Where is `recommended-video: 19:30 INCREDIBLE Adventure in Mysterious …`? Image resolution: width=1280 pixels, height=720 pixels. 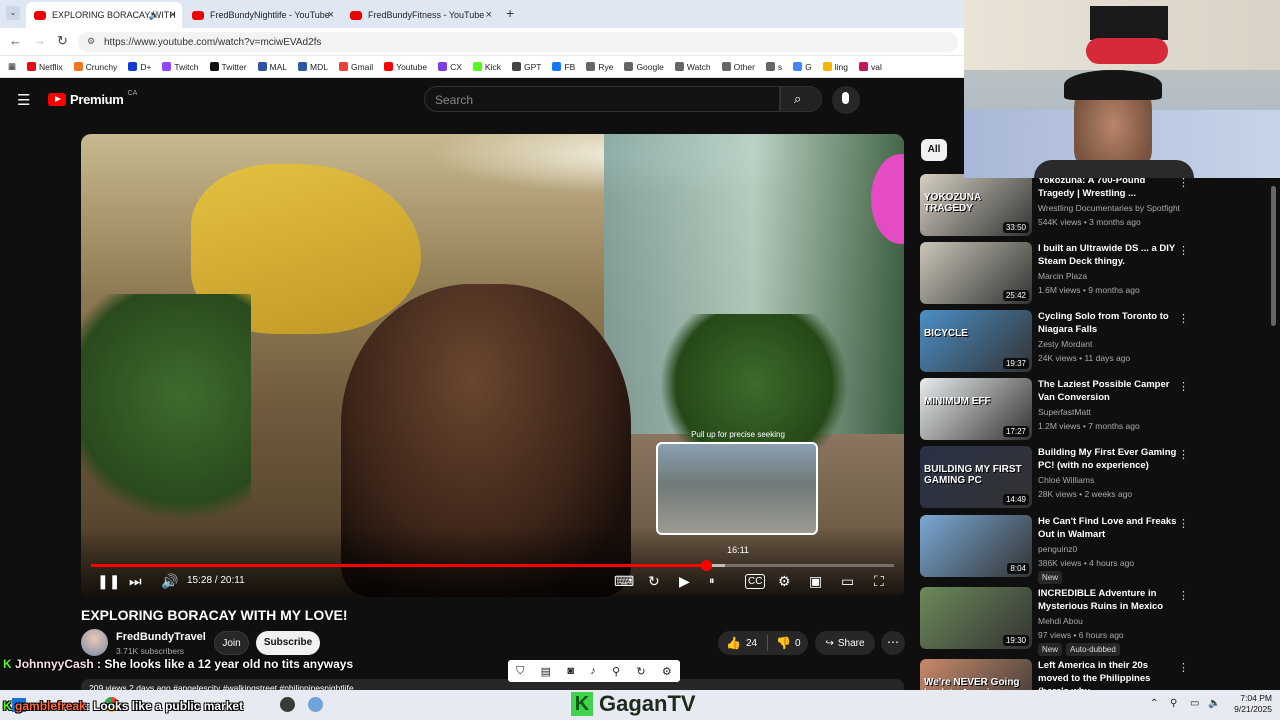 recommended-video: 19:30 INCREDIBLE Adventure in Mysterious … is located at coordinates (1055, 621).